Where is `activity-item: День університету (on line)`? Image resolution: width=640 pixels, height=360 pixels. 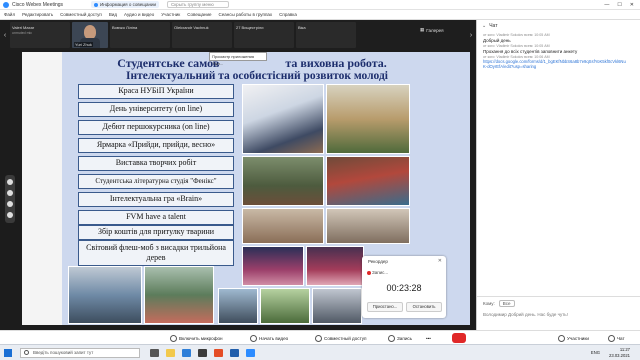 activity-item: День університету (on line) is located at coordinates (156, 109).